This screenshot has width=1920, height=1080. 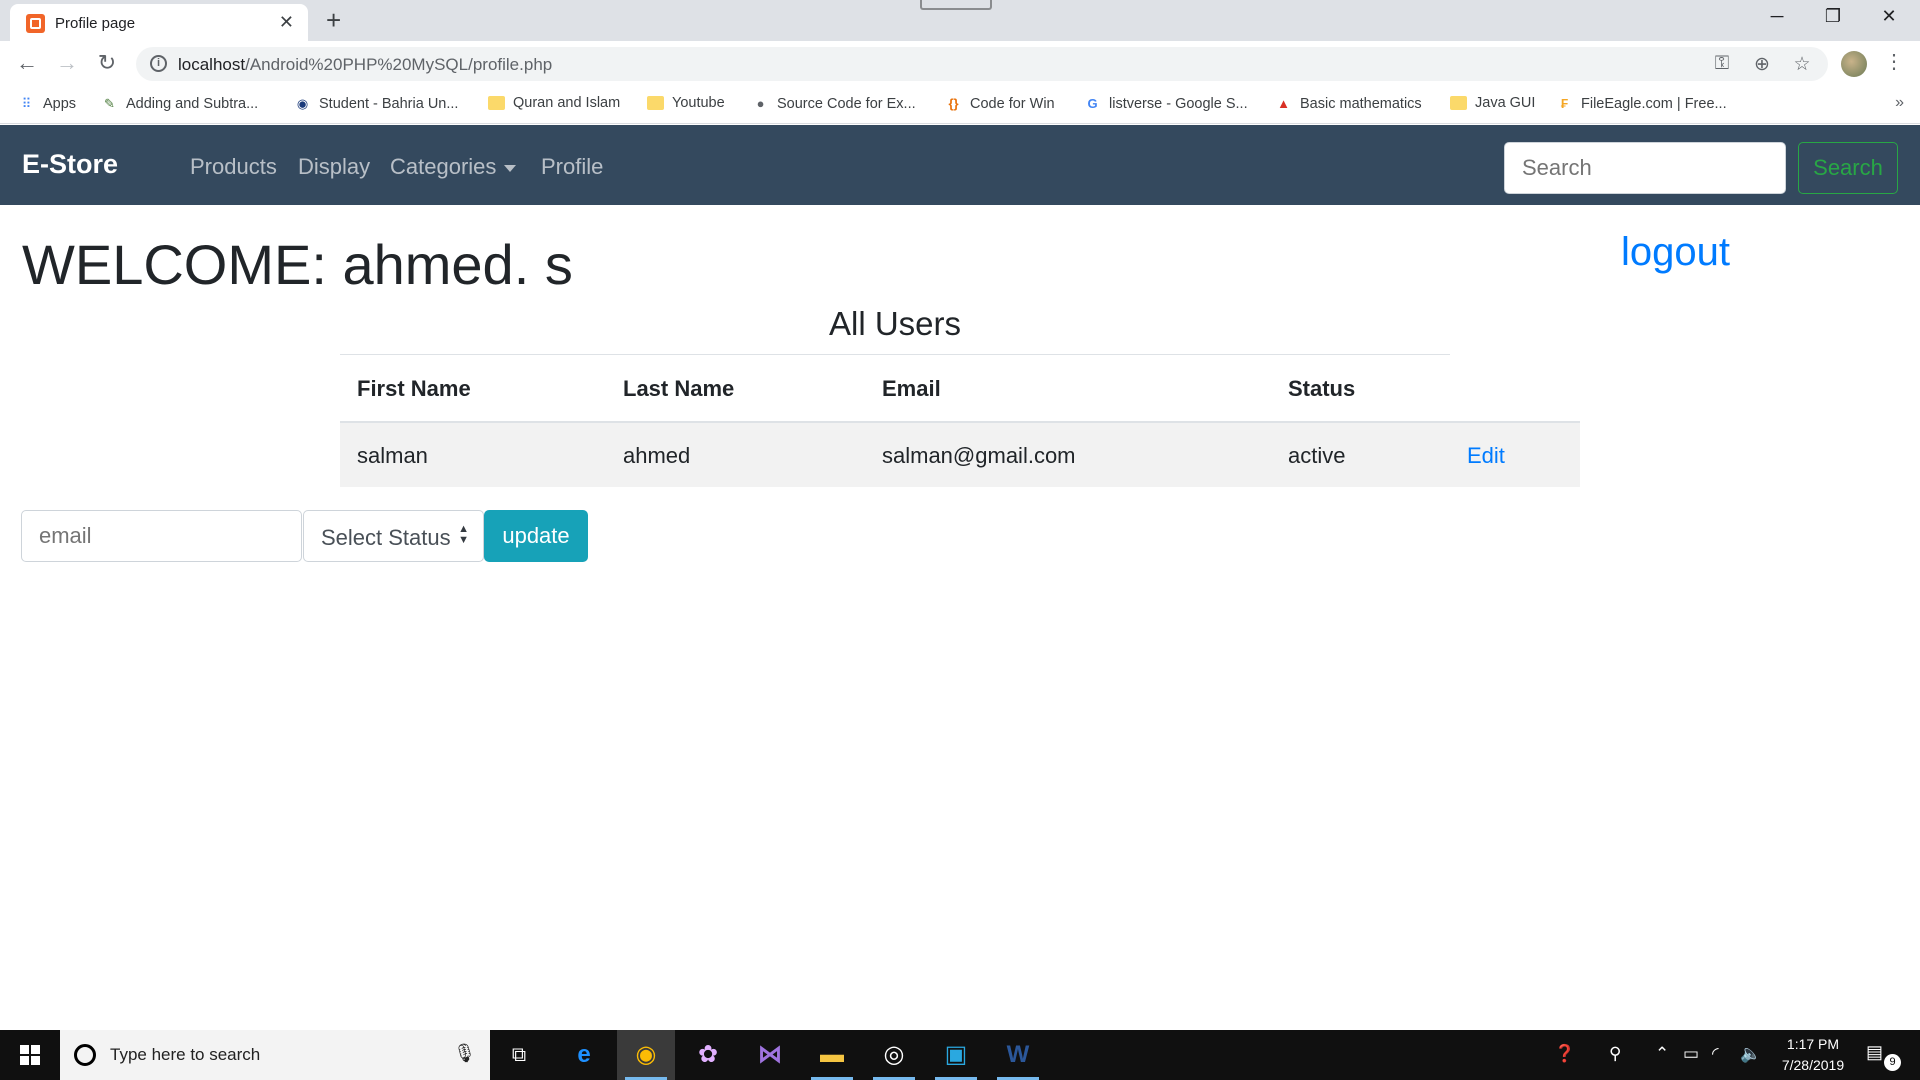 I want to click on back-arrow-icon: ←, so click(x=27, y=63).